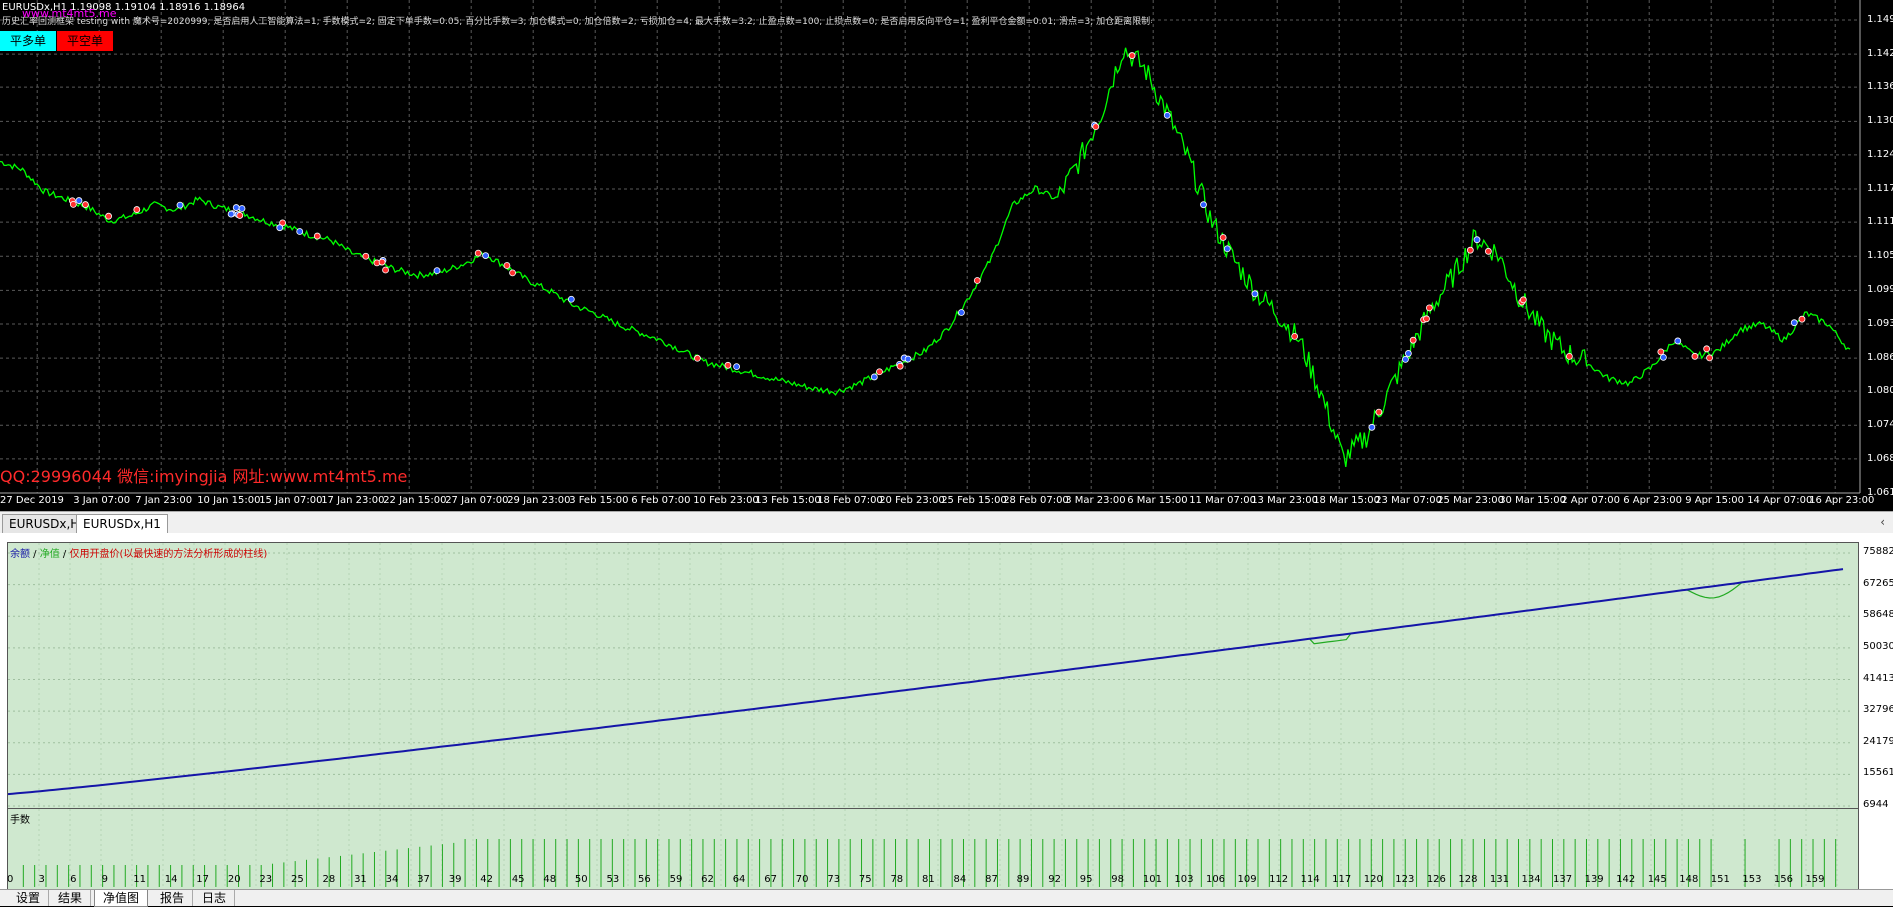 The image size is (1893, 907). I want to click on x-tick-label: 15 Jan 07:00, so click(291, 500).